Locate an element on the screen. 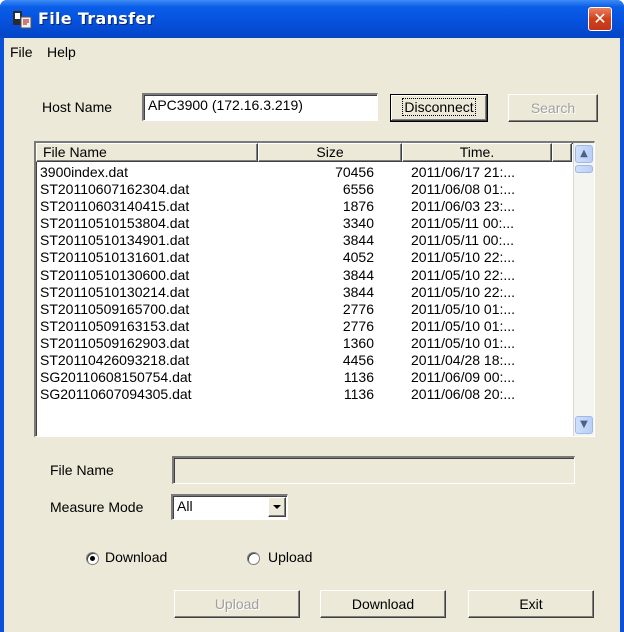 The image size is (624, 632). upload-radio-label: Upload is located at coordinates (290, 557).